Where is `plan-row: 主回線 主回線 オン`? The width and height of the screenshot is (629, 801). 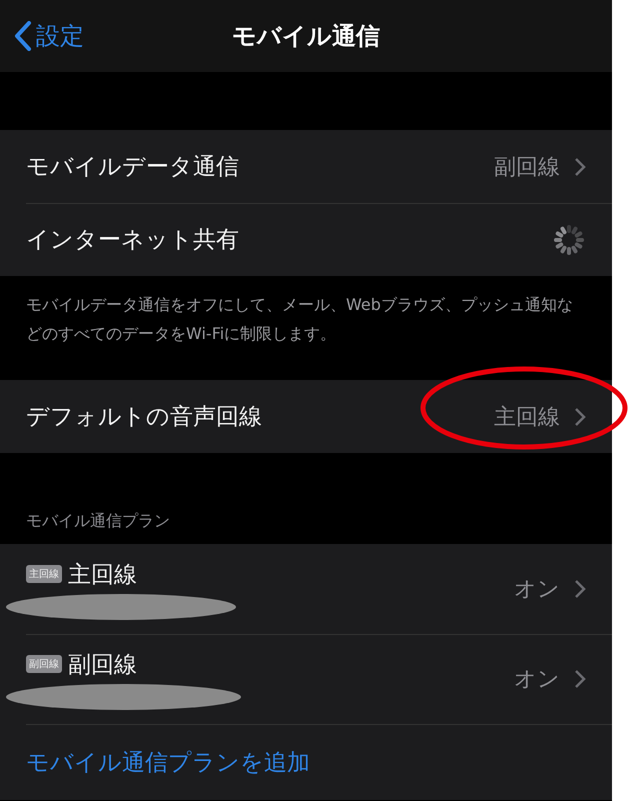
plan-row: 主回線 主回線 オン is located at coordinates (306, 589).